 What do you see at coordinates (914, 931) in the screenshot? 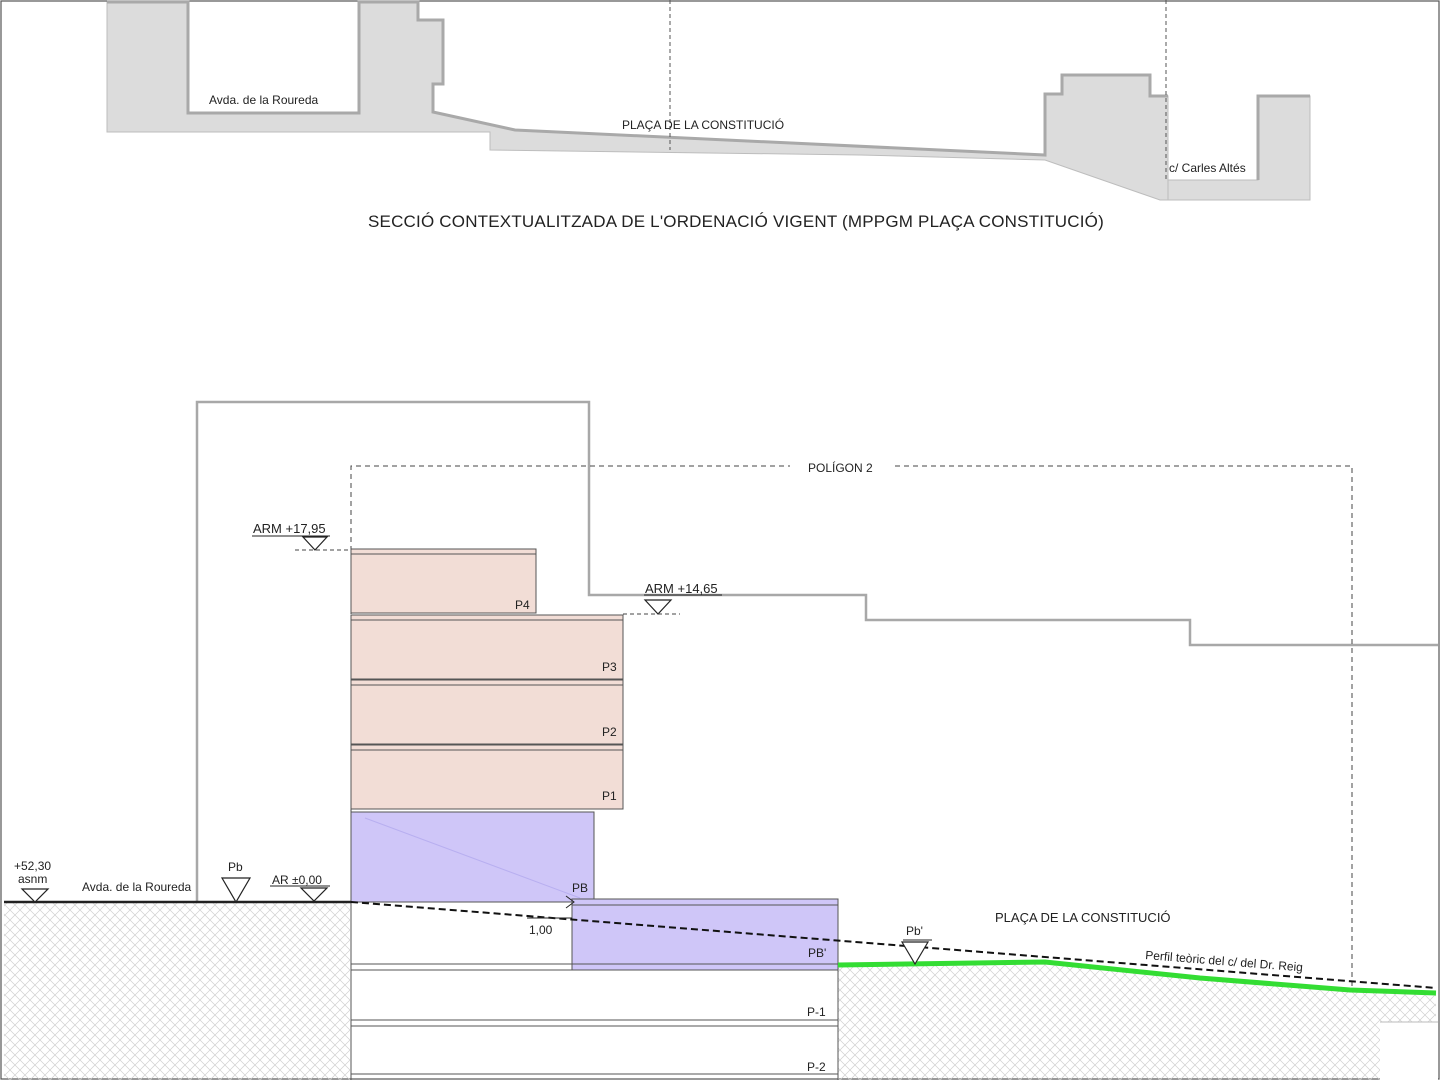
I see `pb-prime-marker-label: Pb'` at bounding box center [914, 931].